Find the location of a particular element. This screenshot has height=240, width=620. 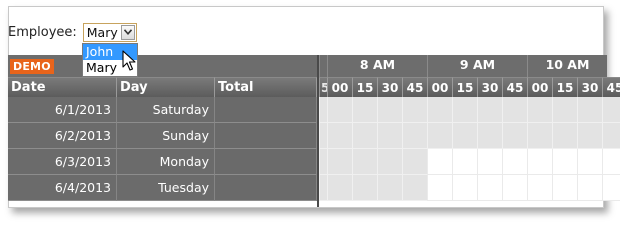

row-day-2: Sunday is located at coordinates (166, 136).